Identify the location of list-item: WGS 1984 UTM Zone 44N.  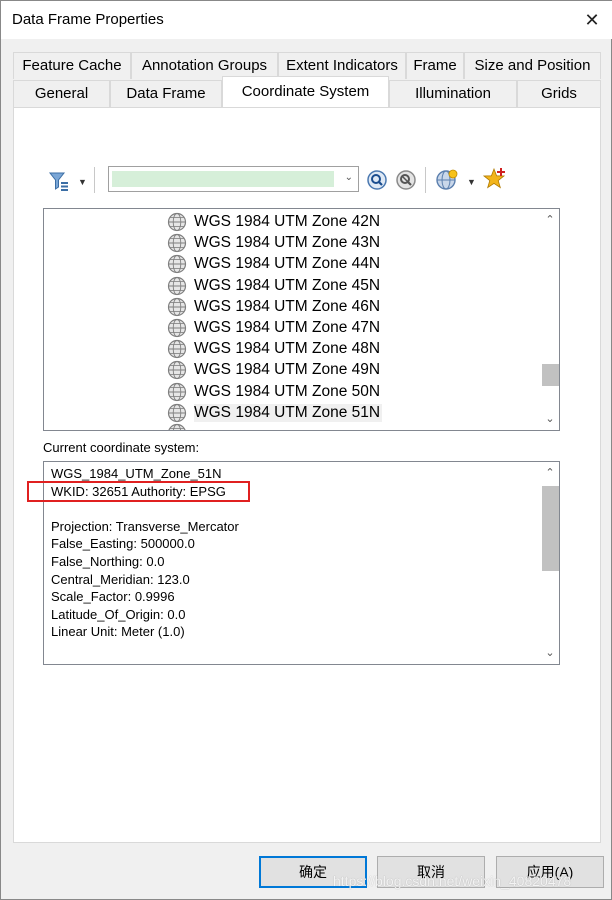
(317, 263).